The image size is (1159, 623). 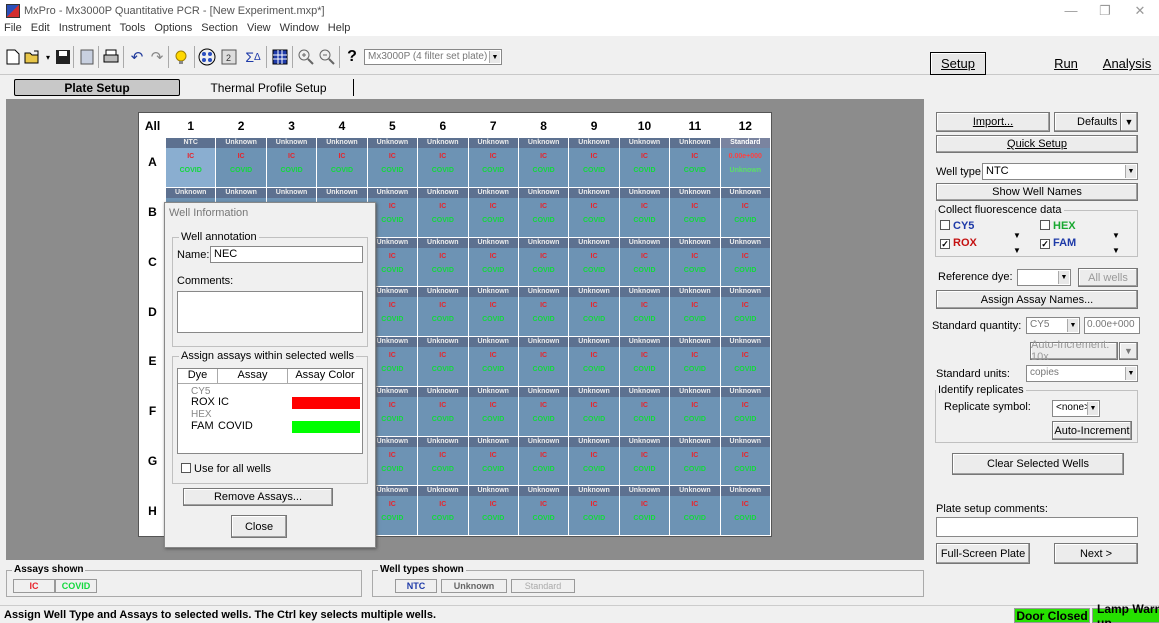 I want to click on calculator-icon: 2, so click(x=229, y=57).